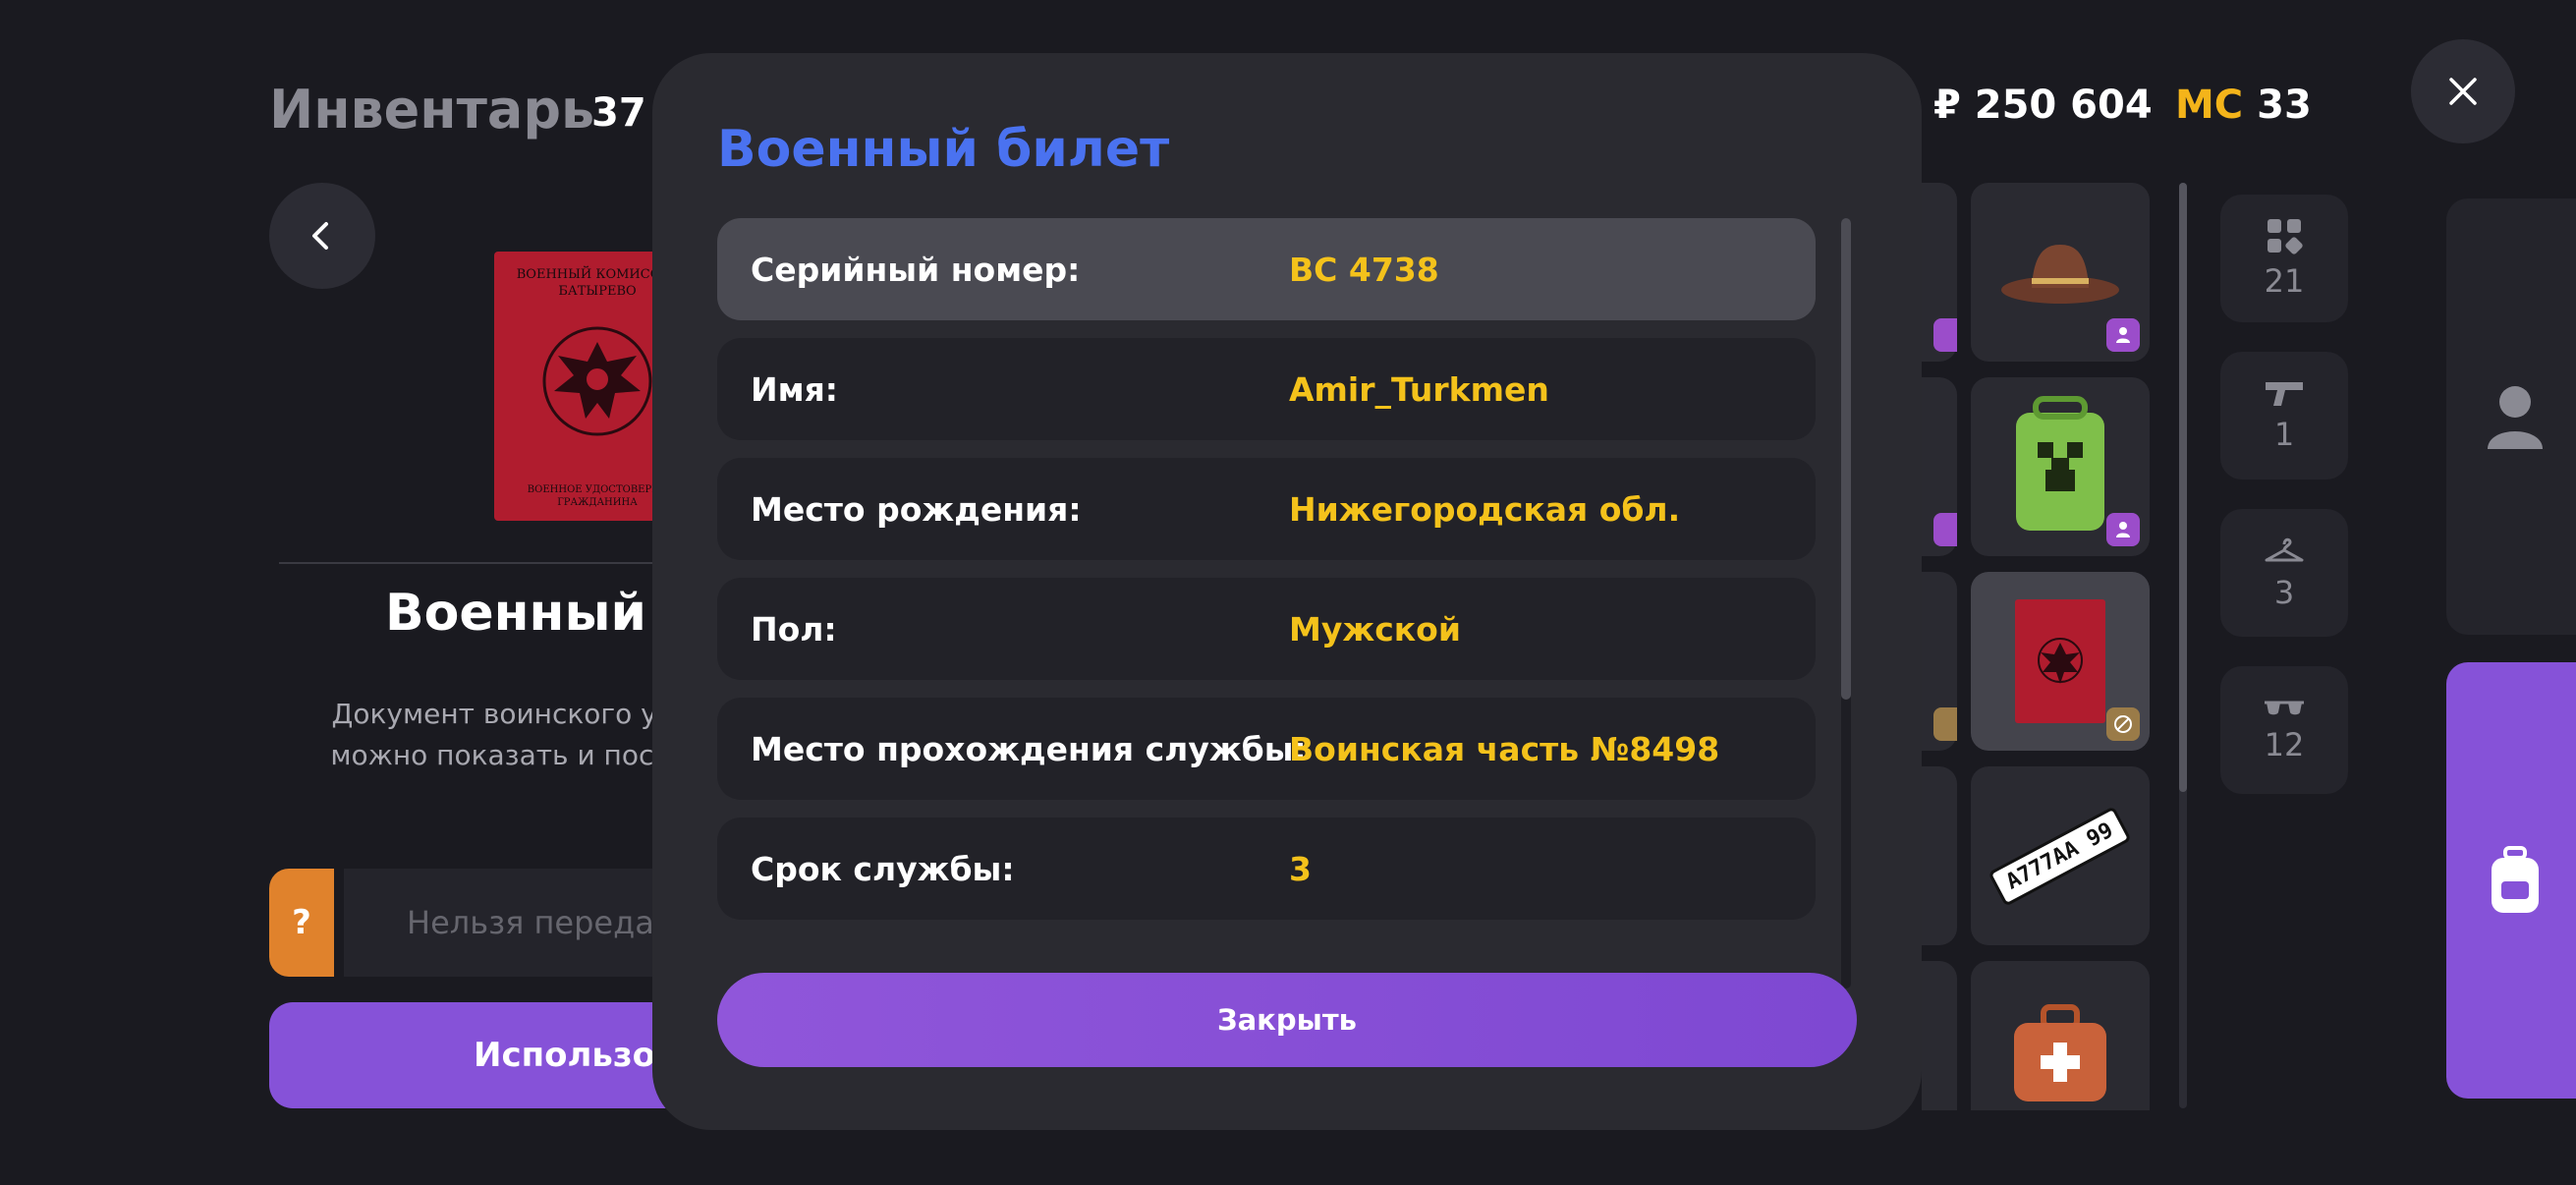  What do you see at coordinates (1266, 269) in the screenshot?
I see `field-row-serial: Серийный номер: BC 4738` at bounding box center [1266, 269].